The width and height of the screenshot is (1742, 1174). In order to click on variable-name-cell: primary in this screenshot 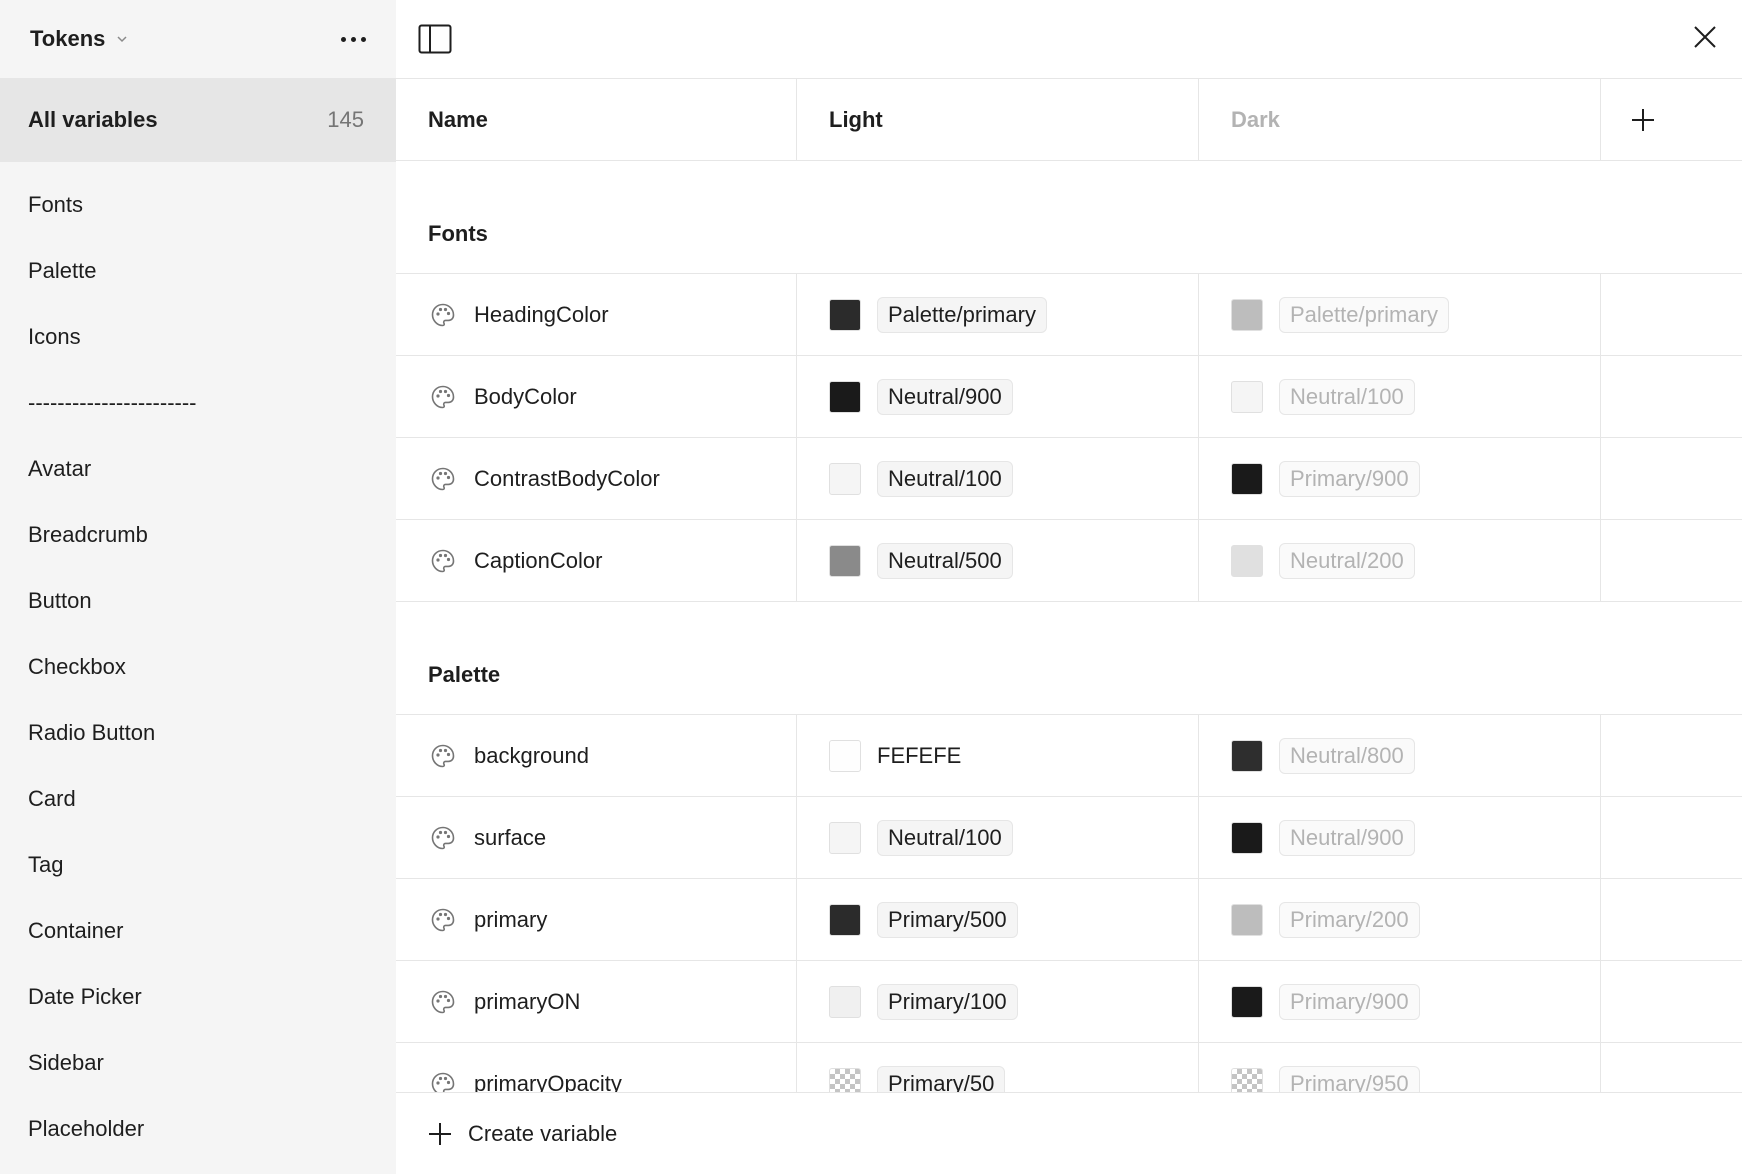, I will do `click(596, 919)`.